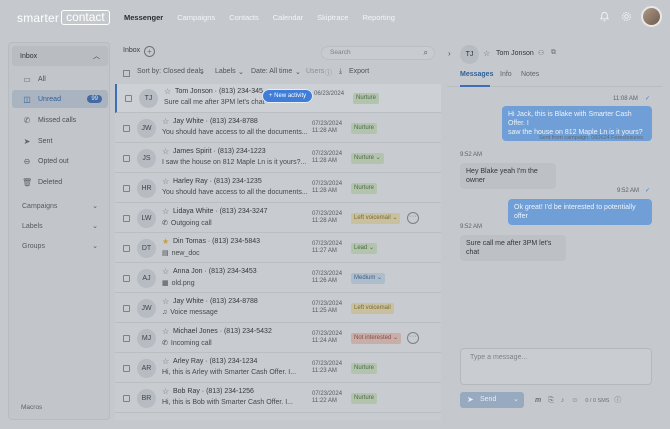  I want to click on nav-campaigns: Campaigns, so click(196, 17).